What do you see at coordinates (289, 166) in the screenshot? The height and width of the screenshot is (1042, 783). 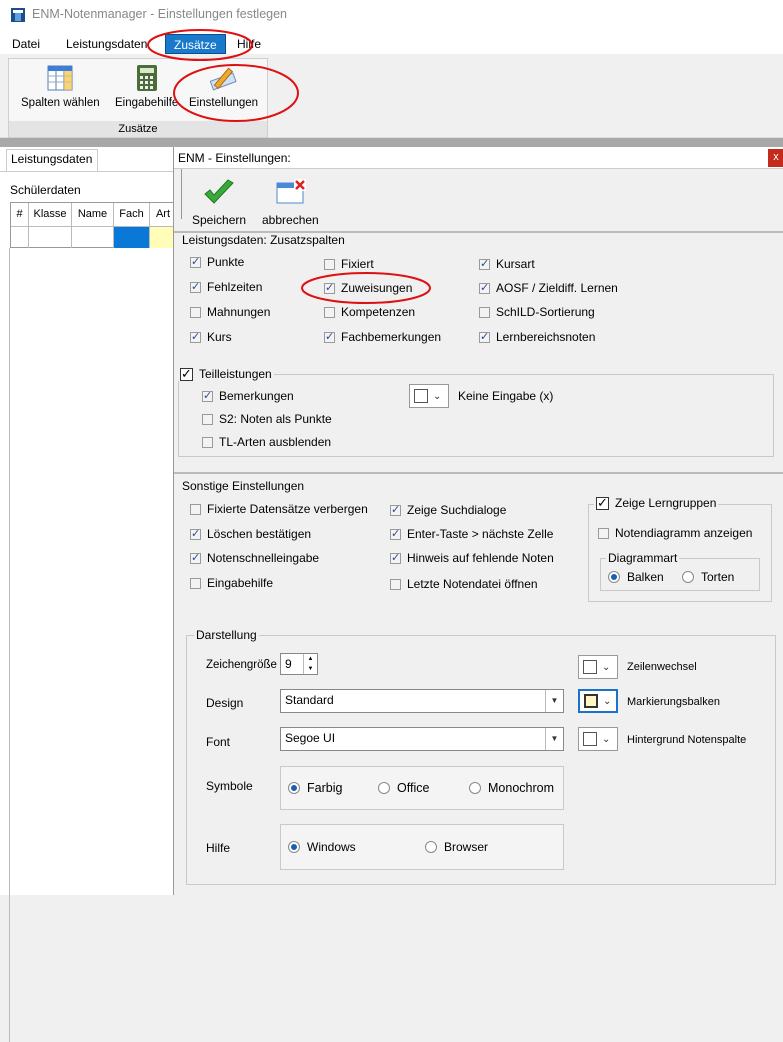 I see `annotation-overlay` at bounding box center [289, 166].